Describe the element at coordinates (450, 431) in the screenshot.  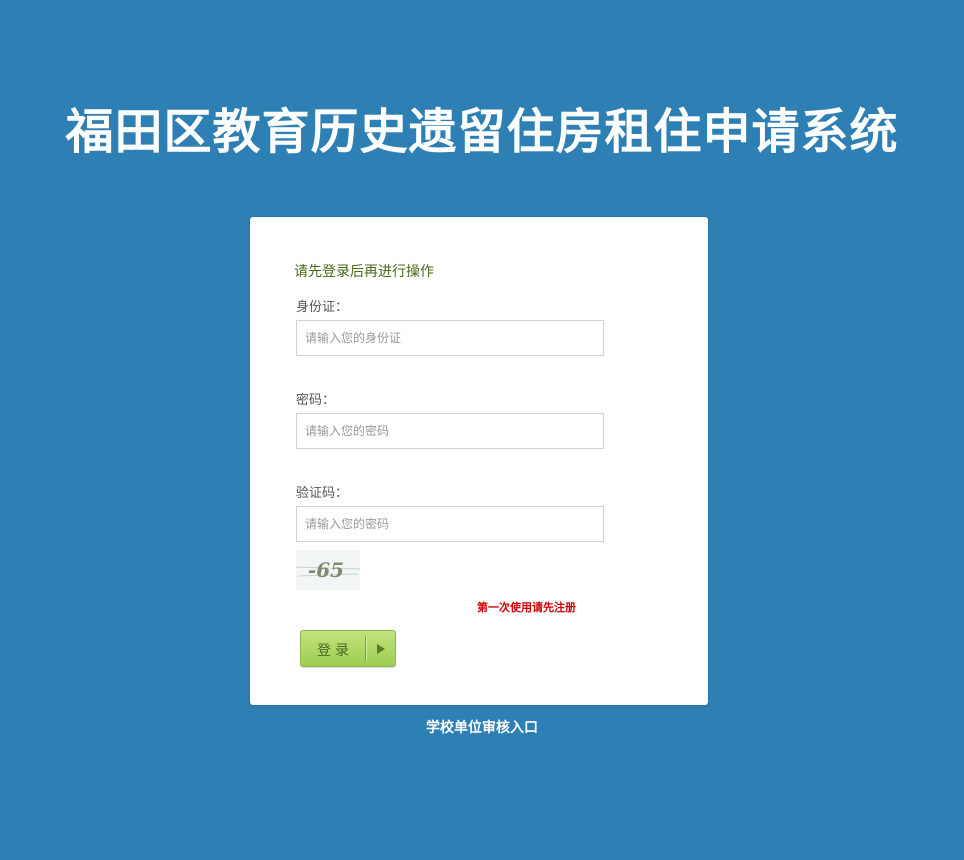
I see `password-input` at that location.